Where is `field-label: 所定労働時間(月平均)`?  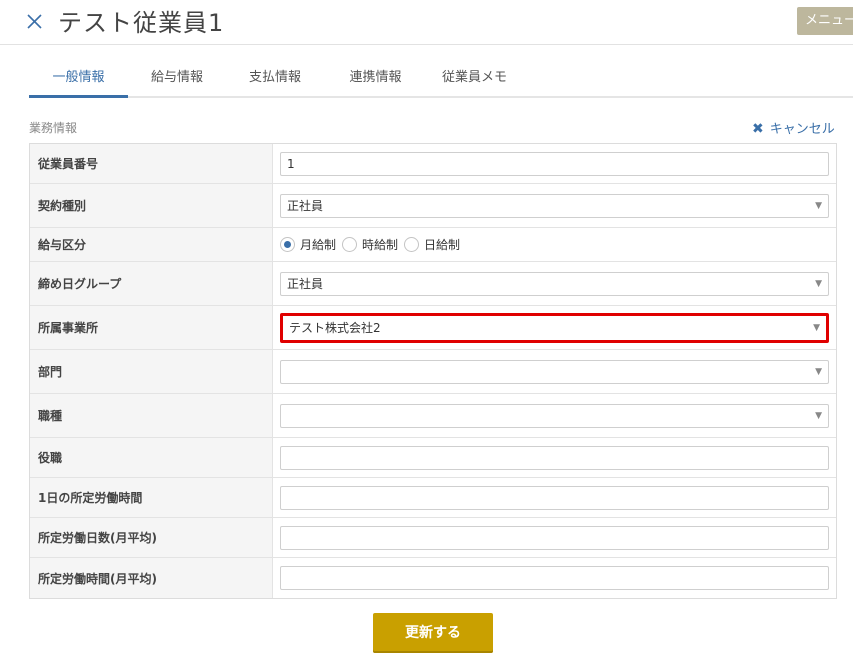
field-label: 所定労働時間(月平均) is located at coordinates (151, 578).